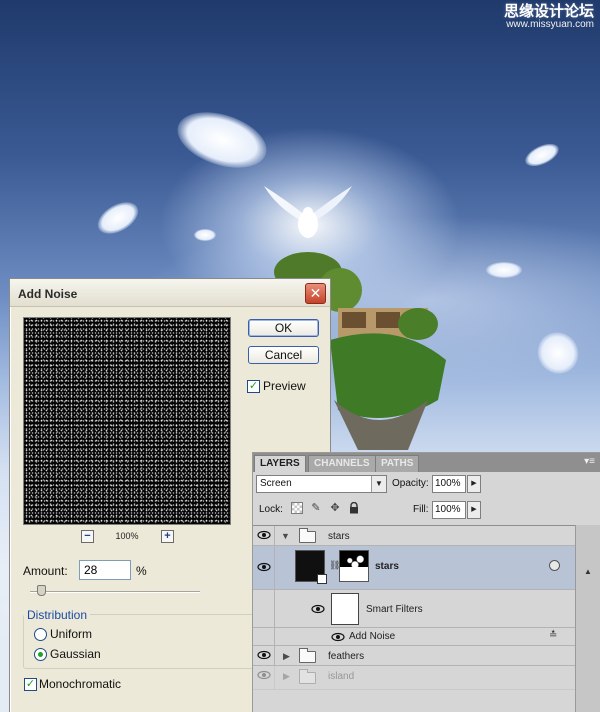 The image size is (600, 712). What do you see at coordinates (345, 609) in the screenshot?
I see `smart-filter-mask-thumbnail` at bounding box center [345, 609].